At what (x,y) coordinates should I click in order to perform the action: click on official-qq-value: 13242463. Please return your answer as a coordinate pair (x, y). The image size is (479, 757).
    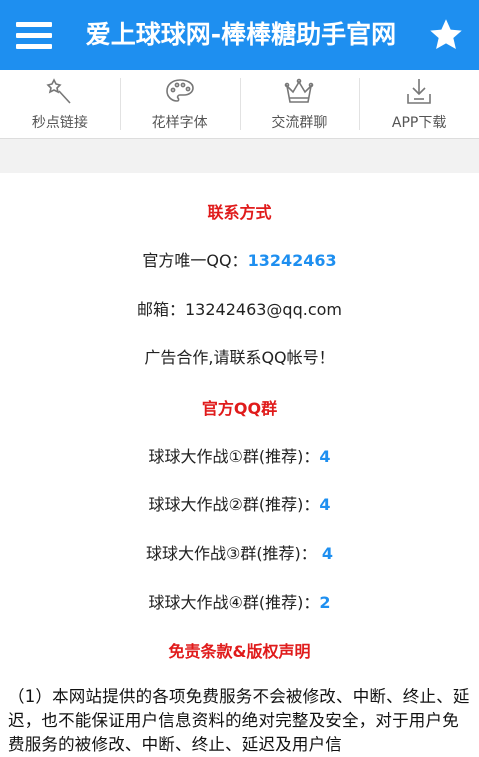
    Looking at the image, I should click on (292, 260).